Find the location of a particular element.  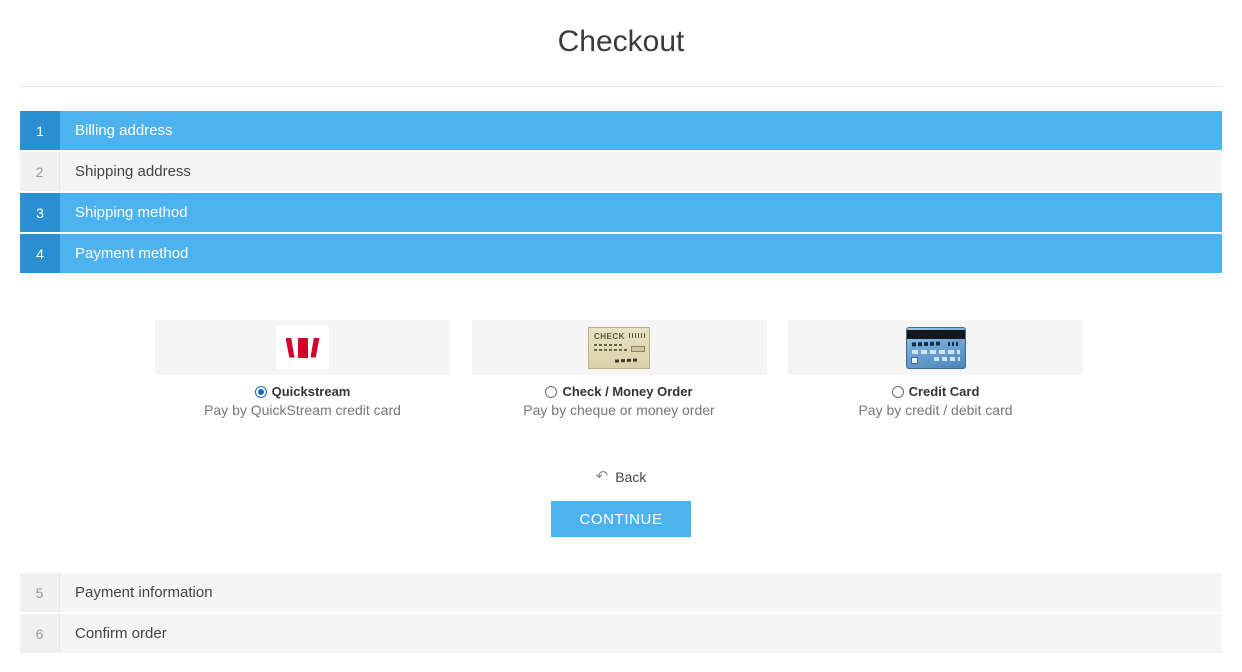

page-title: Checkout is located at coordinates (621, 41).